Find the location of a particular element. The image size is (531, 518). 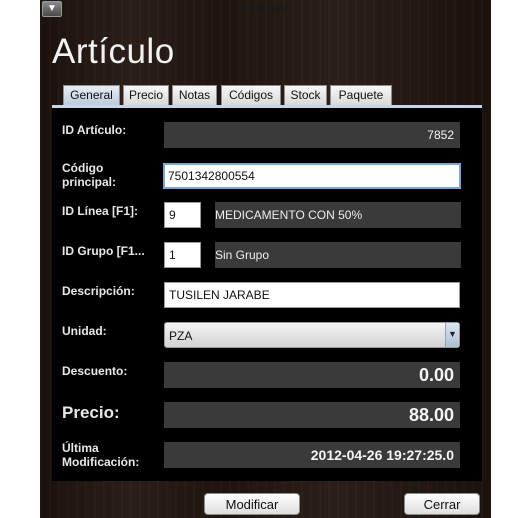

precio-label: Precio: is located at coordinates (91, 412).